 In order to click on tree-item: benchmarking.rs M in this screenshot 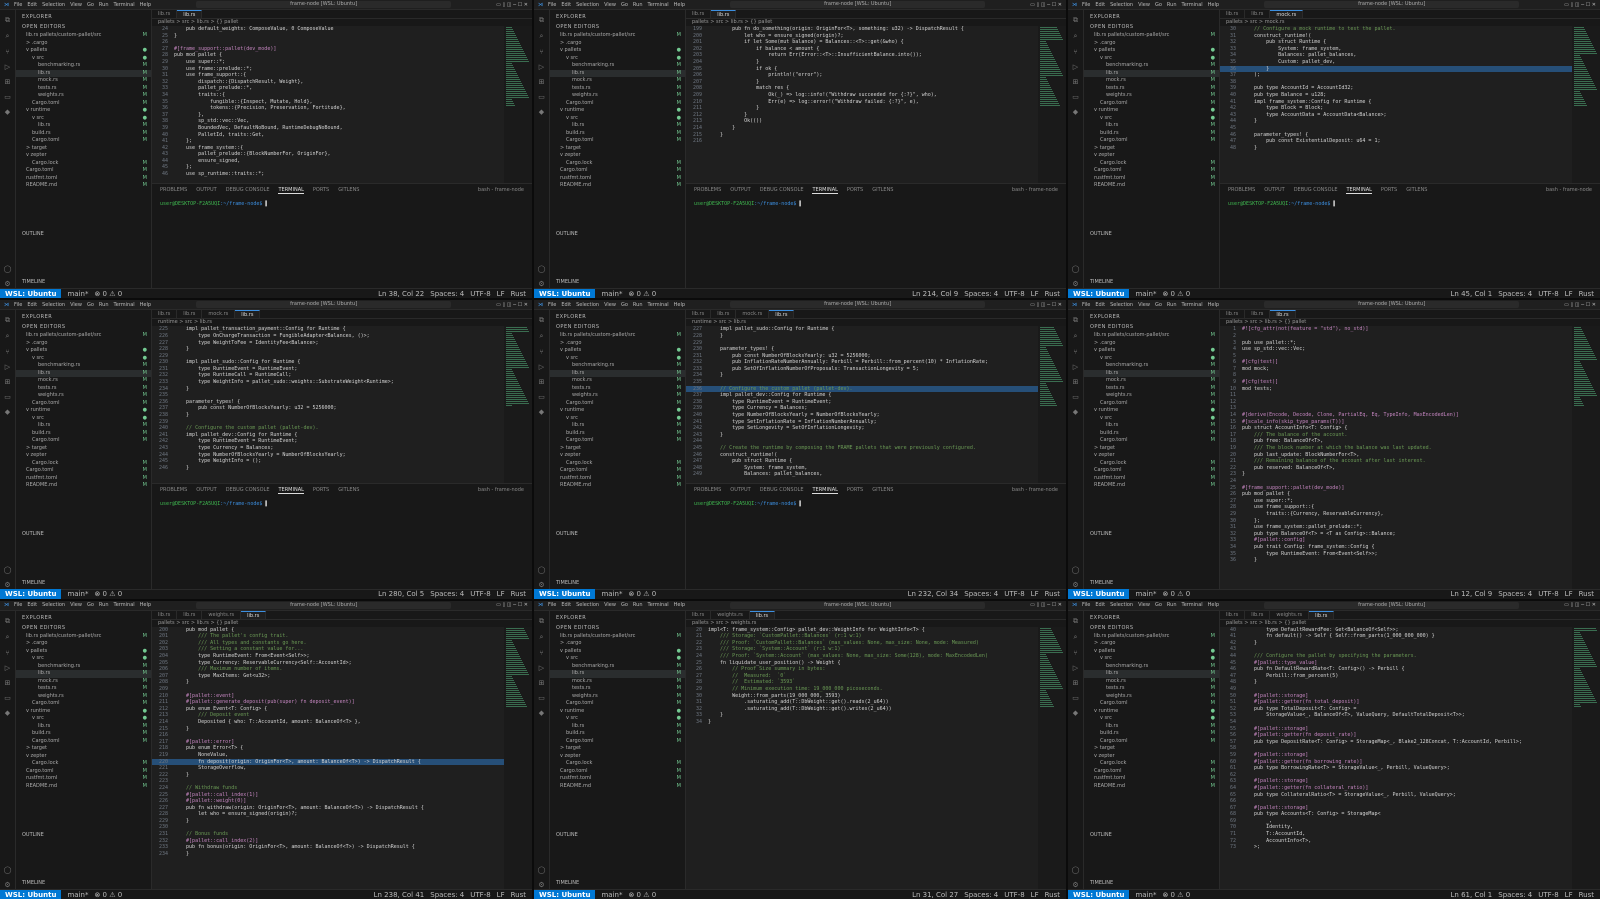, I will do `click(83, 667)`.